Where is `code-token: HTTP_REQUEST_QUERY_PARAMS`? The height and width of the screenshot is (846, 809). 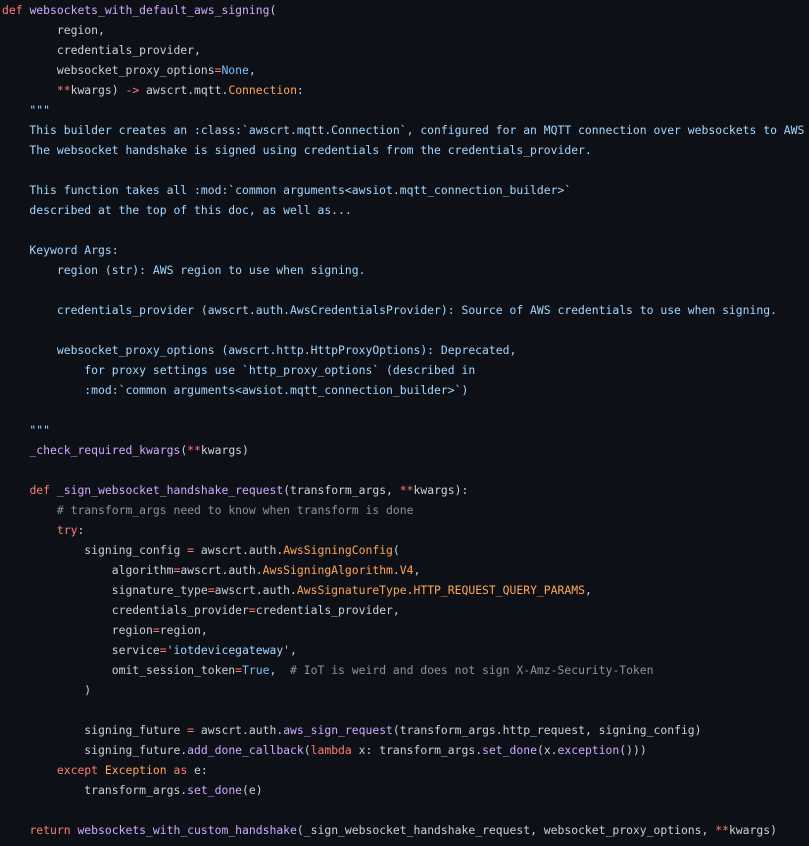
code-token: HTTP_REQUEST_QUERY_PARAMS is located at coordinates (499, 590).